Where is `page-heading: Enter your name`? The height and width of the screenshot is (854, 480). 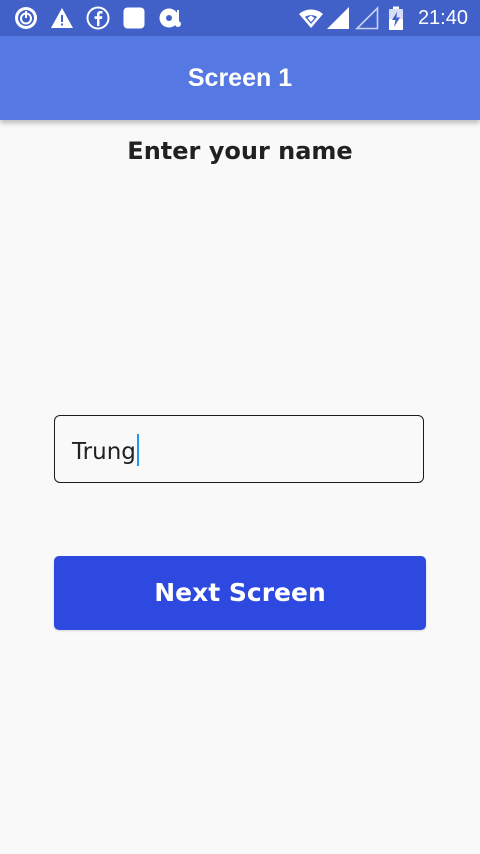
page-heading: Enter your name is located at coordinates (240, 151).